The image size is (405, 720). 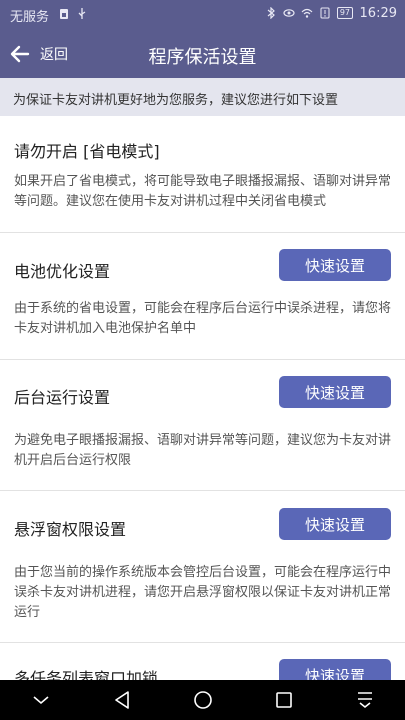 What do you see at coordinates (271, 13) in the screenshot?
I see `bluetooth-icon` at bounding box center [271, 13].